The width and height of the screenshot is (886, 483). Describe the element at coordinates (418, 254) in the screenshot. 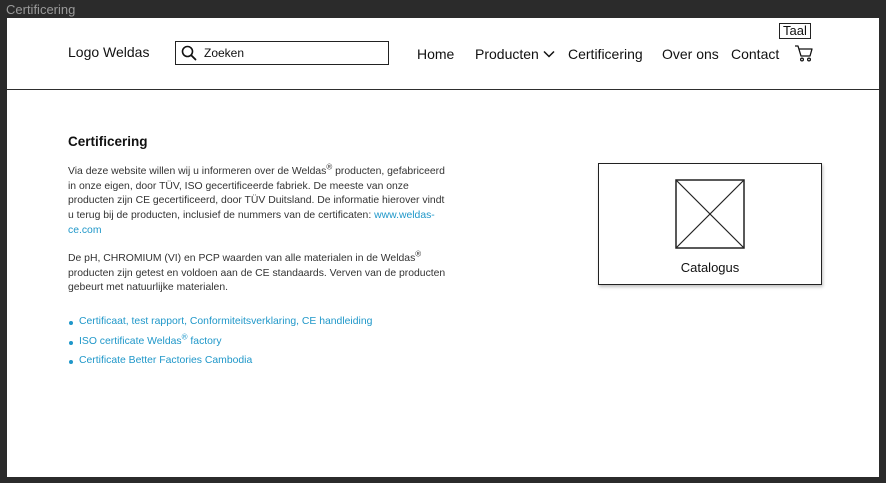

I see `registered-mark: ®` at that location.